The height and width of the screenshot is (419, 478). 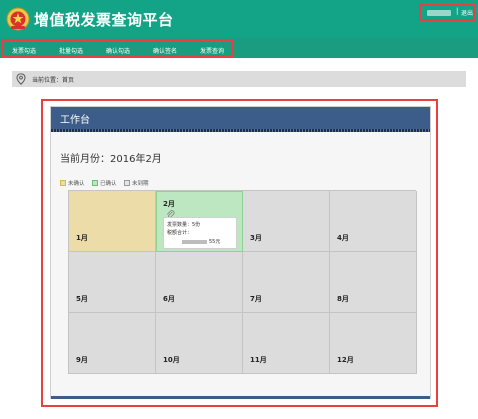 What do you see at coordinates (256, 299) in the screenshot?
I see `month-label: 7月` at bounding box center [256, 299].